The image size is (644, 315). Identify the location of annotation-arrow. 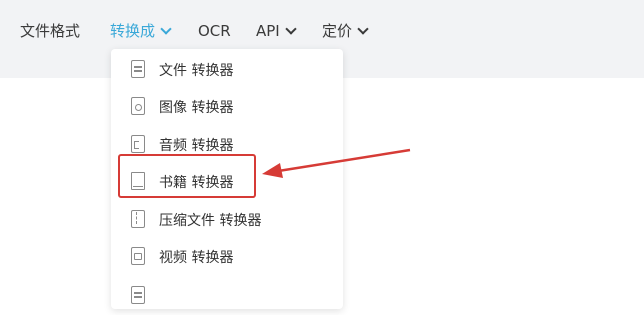
(336, 163).